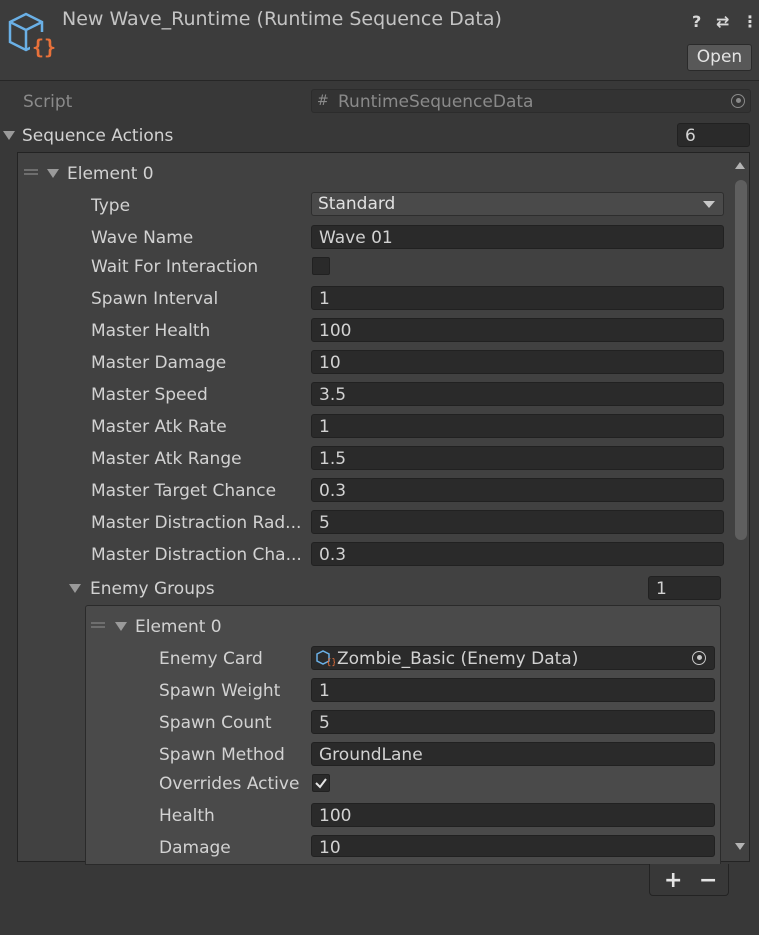  Describe the element at coordinates (184, 491) in the screenshot. I see `master-target-chance-label: Master Target Chance` at that location.